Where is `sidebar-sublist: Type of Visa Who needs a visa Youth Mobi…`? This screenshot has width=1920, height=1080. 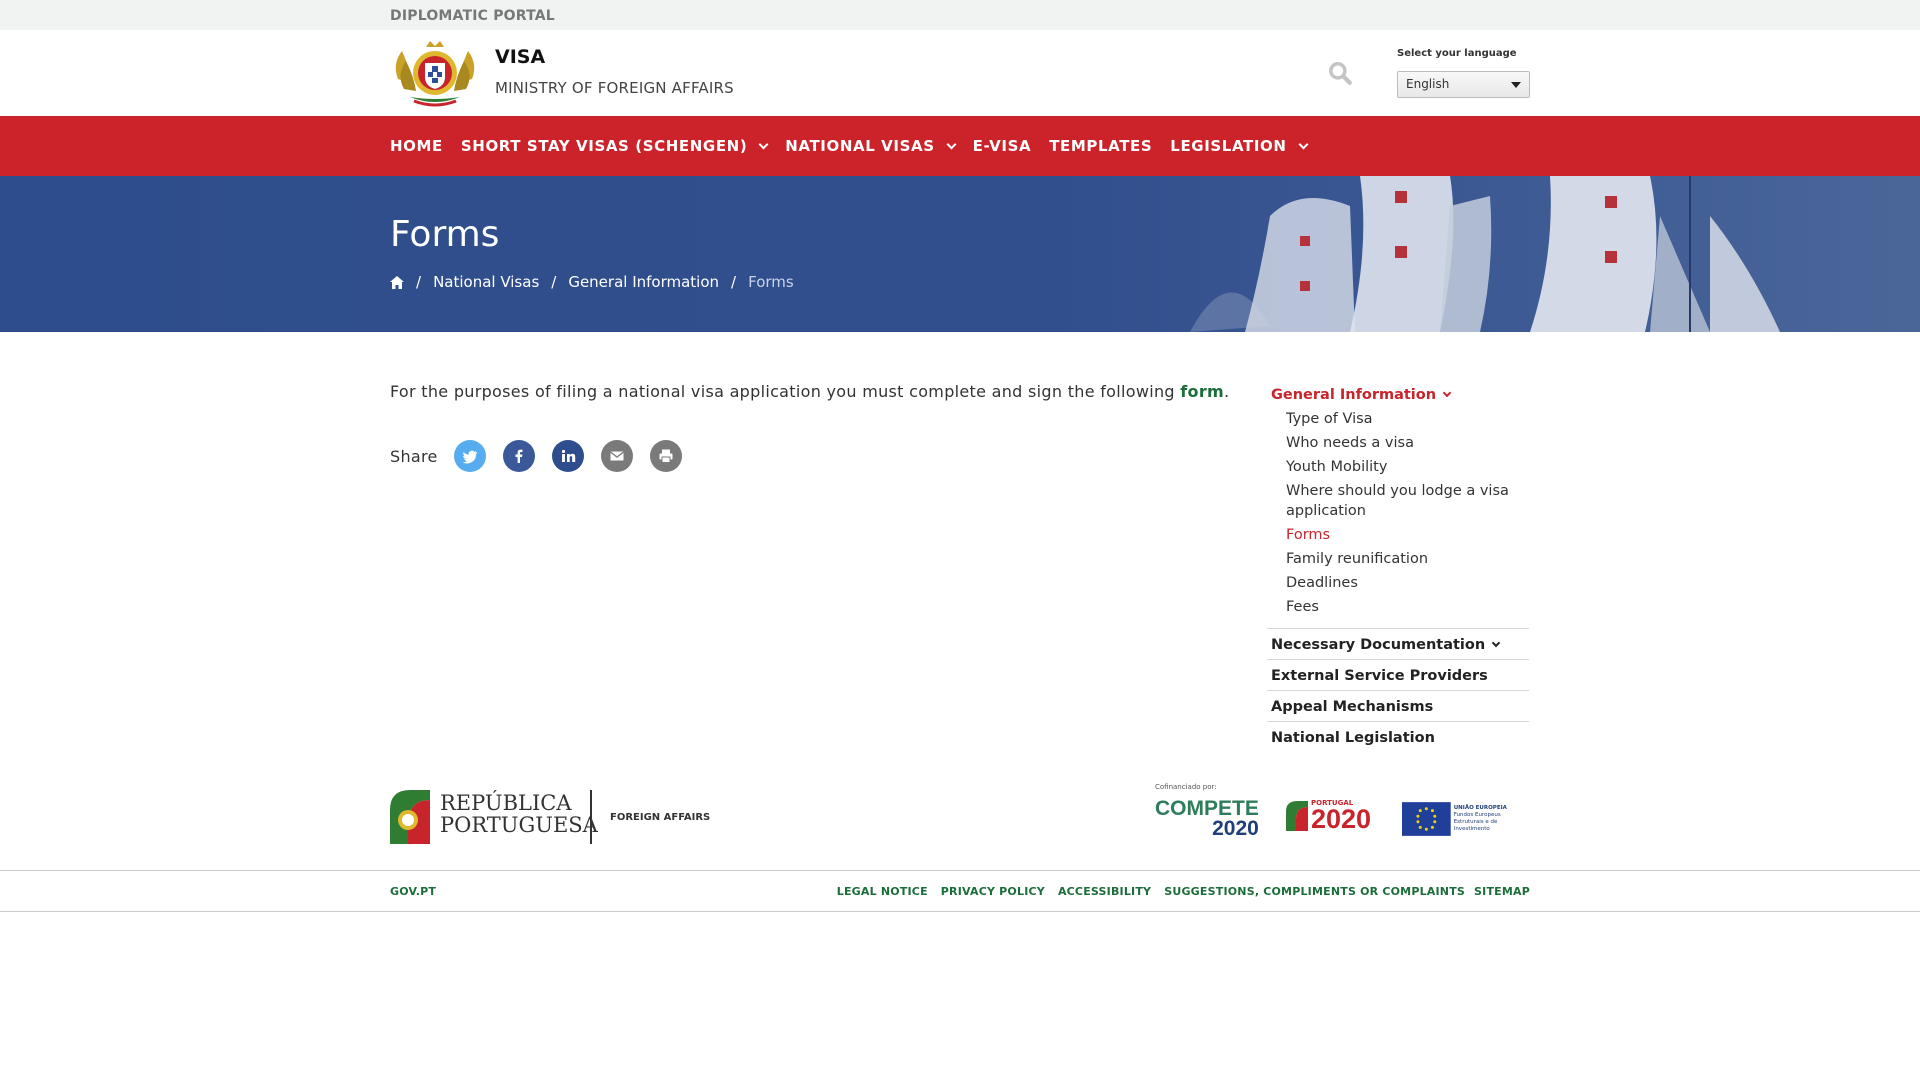 sidebar-sublist: Type of Visa Who needs a visa Youth Mobi… is located at coordinates (1400, 510).